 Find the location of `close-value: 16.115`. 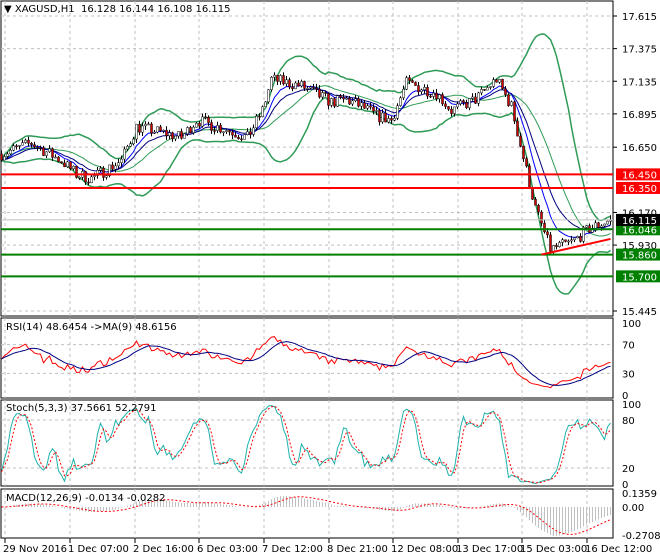

close-value: 16.115 is located at coordinates (213, 9).